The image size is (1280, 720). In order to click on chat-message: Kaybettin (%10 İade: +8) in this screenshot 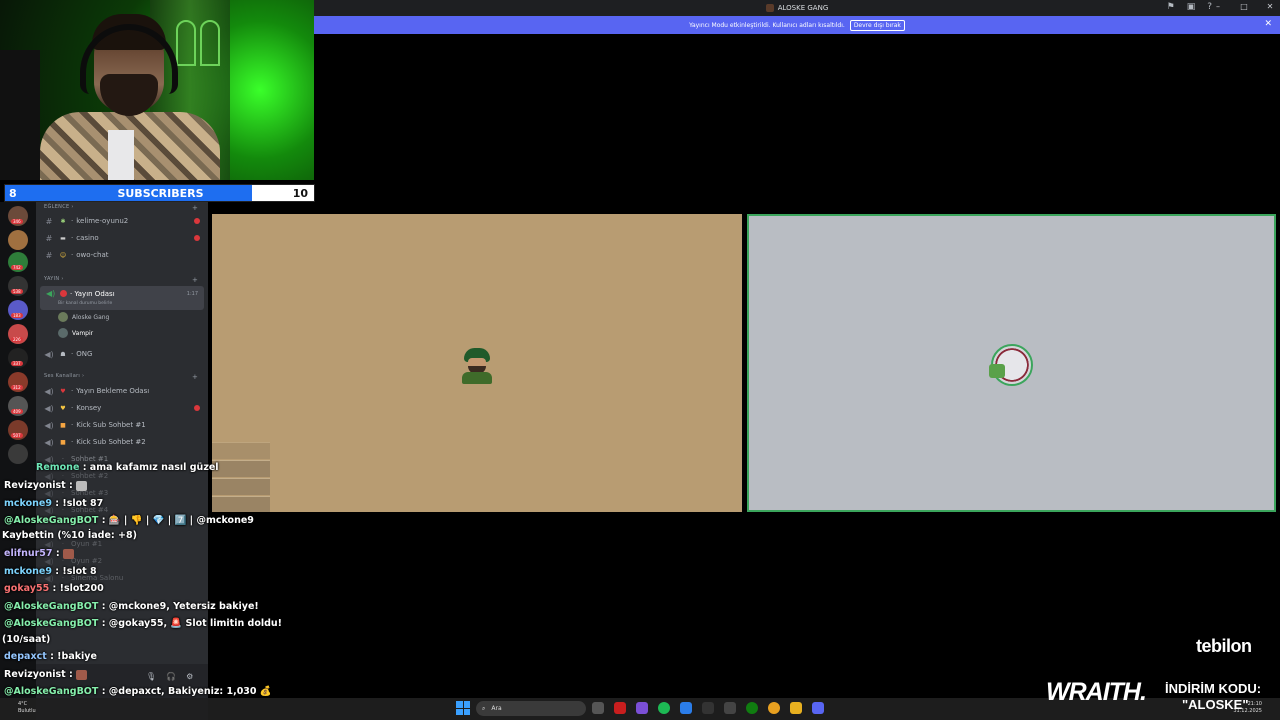, I will do `click(69, 535)`.